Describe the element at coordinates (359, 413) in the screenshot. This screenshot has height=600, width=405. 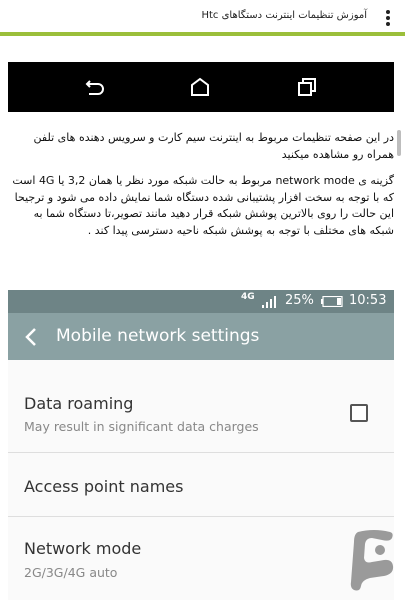
I see `data-roaming-checkbox` at that location.